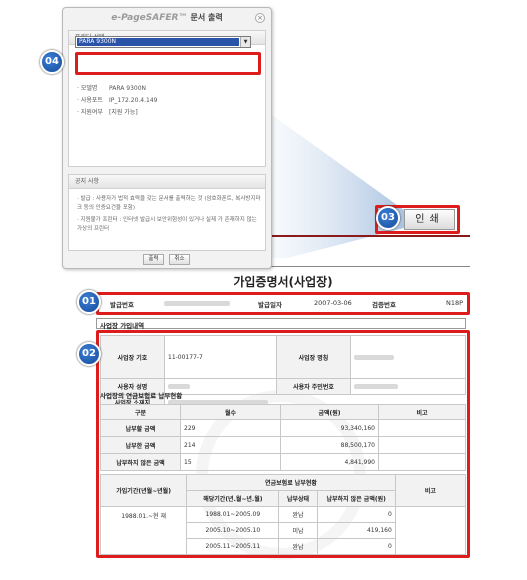 This screenshot has height=580, width=527. Describe the element at coordinates (283, 303) in the screenshot. I see `meta-row-highlight` at that location.